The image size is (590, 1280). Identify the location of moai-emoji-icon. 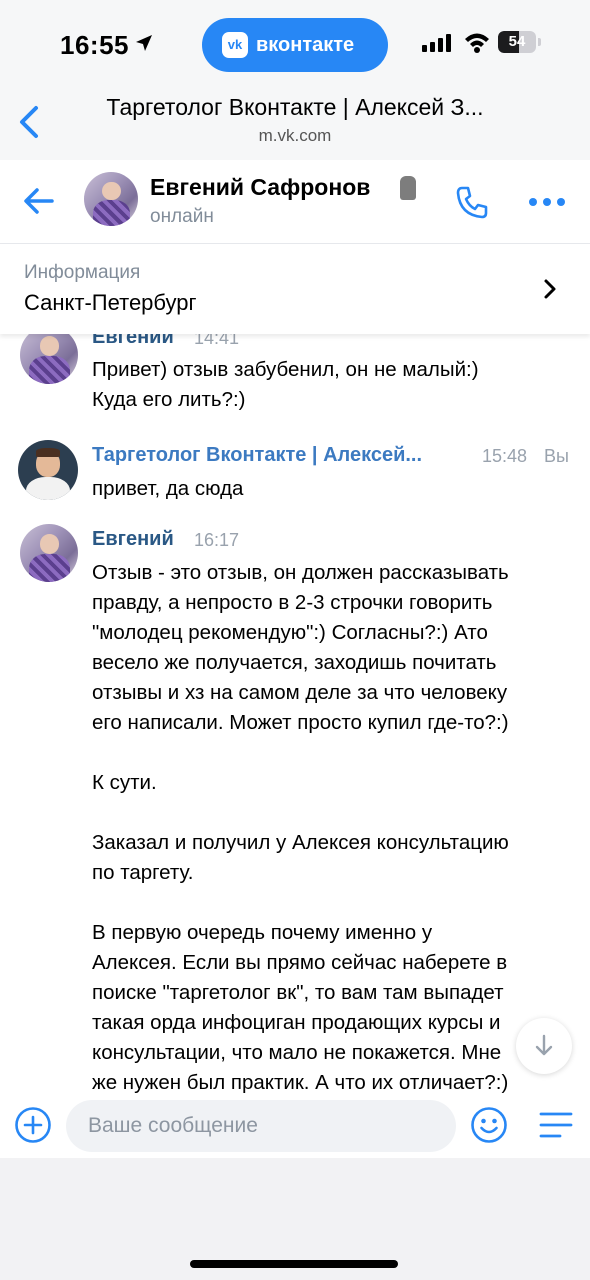
(408, 188).